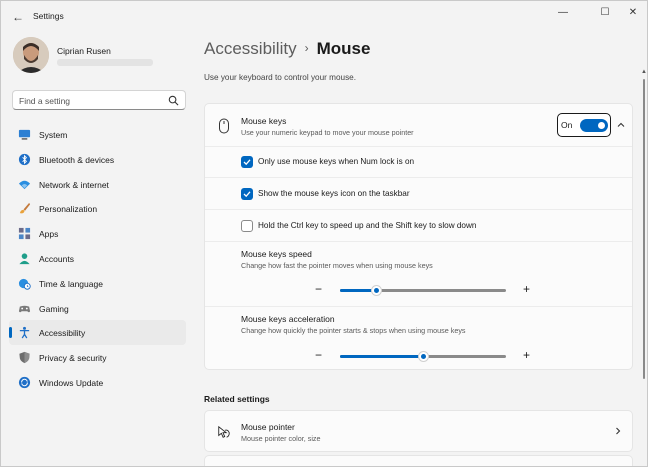 Image resolution: width=648 pixels, height=467 pixels. I want to click on sidebar-item-label: Apps, so click(49, 234).